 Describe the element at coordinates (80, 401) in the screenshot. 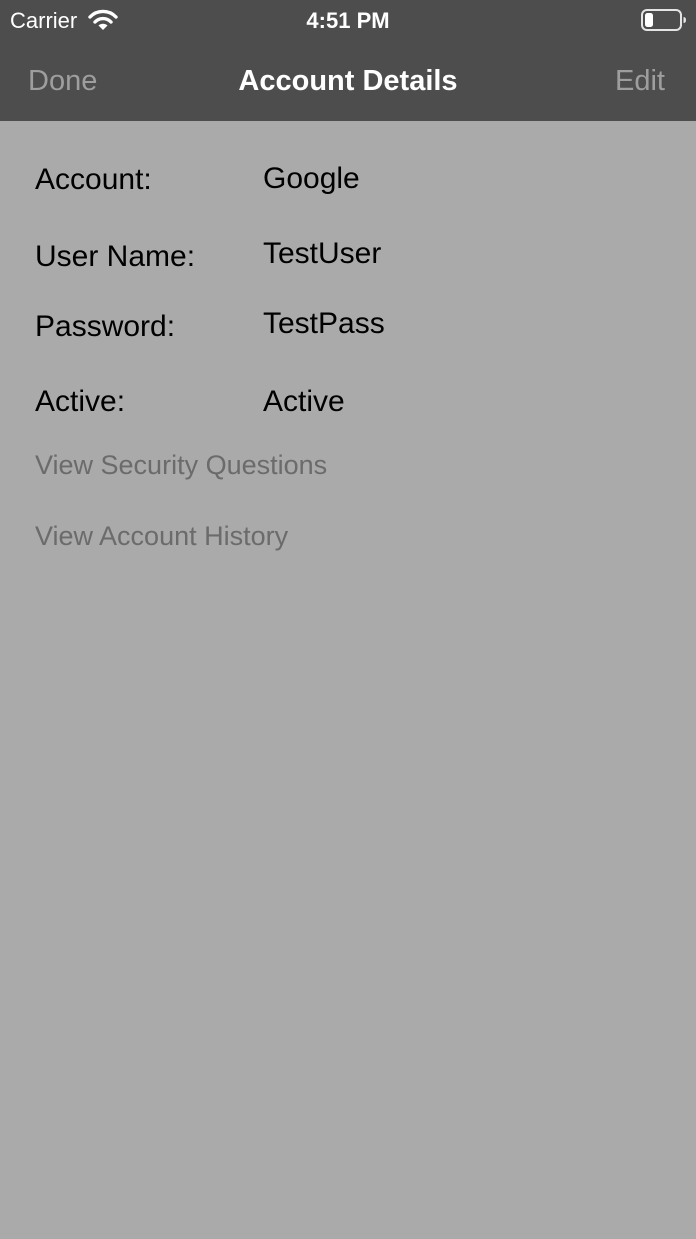

I see `active-label: Active:` at that location.